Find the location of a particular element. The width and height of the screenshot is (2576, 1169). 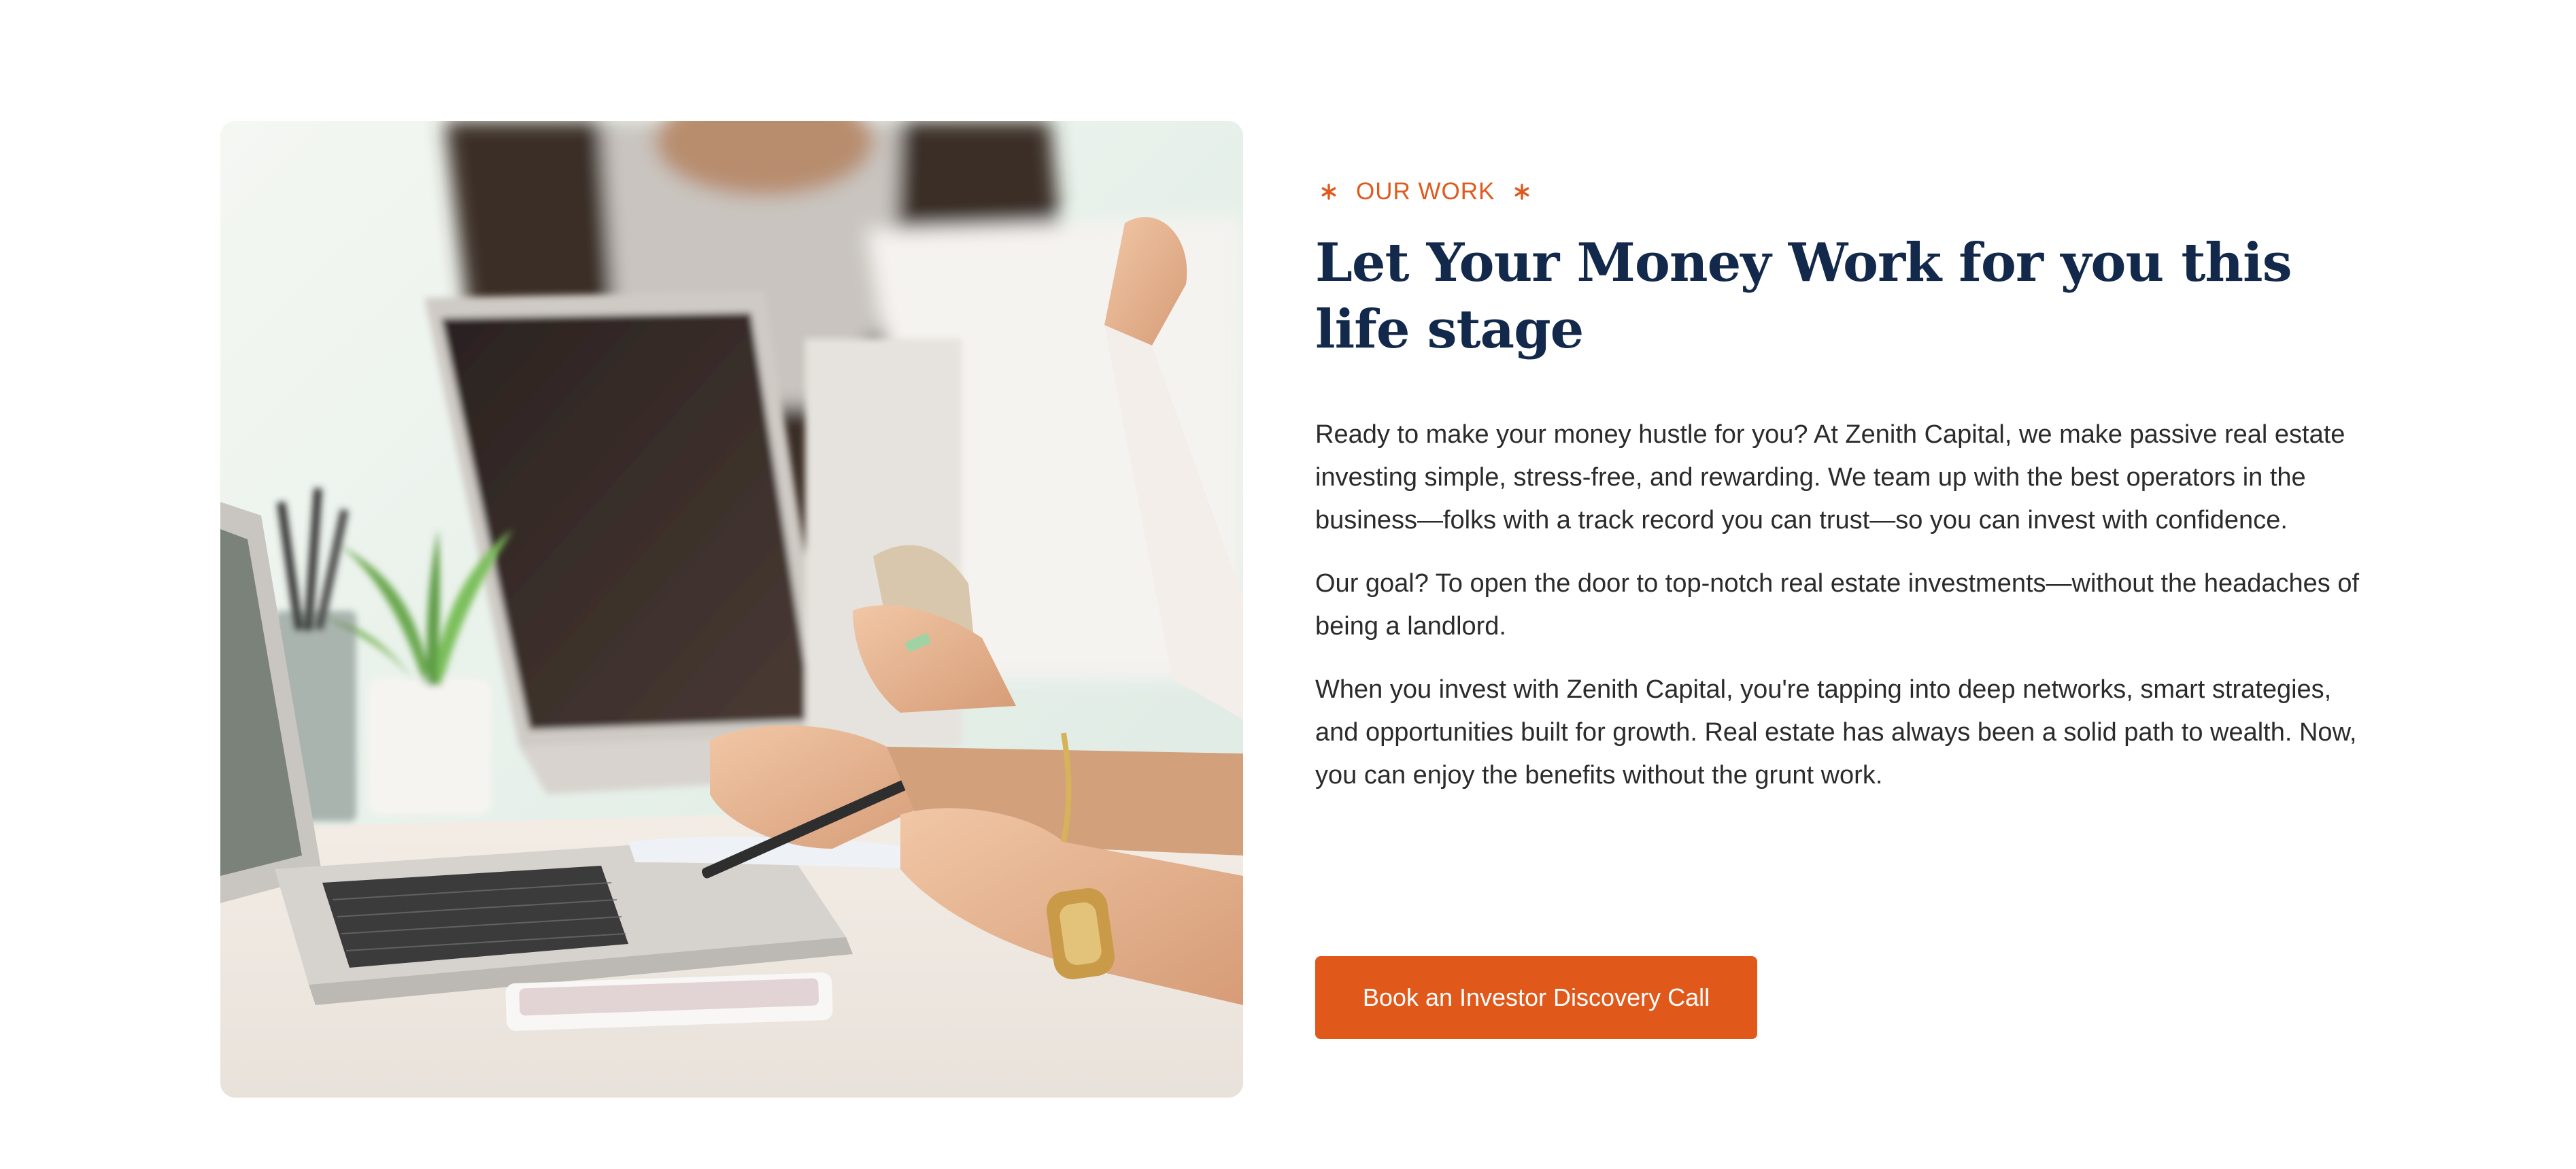

eyebrow-text: OUR WORK is located at coordinates (1425, 191).